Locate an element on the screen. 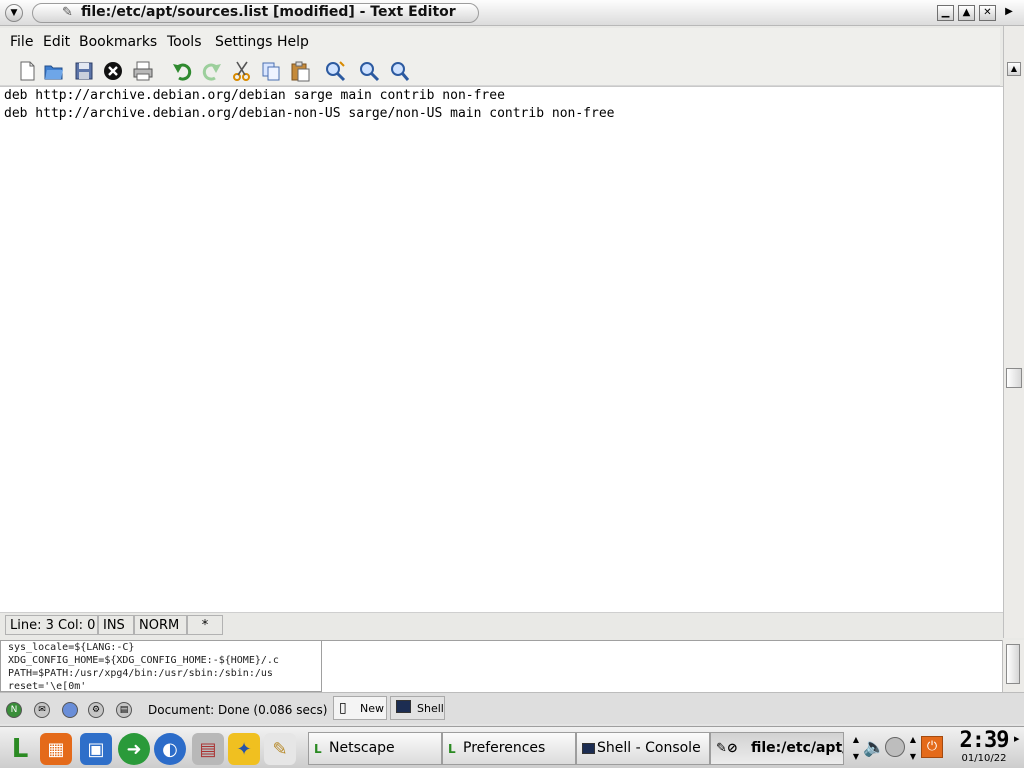 The width and height of the screenshot is (1024, 768). clock-time: 2:39 is located at coordinates (984, 740).